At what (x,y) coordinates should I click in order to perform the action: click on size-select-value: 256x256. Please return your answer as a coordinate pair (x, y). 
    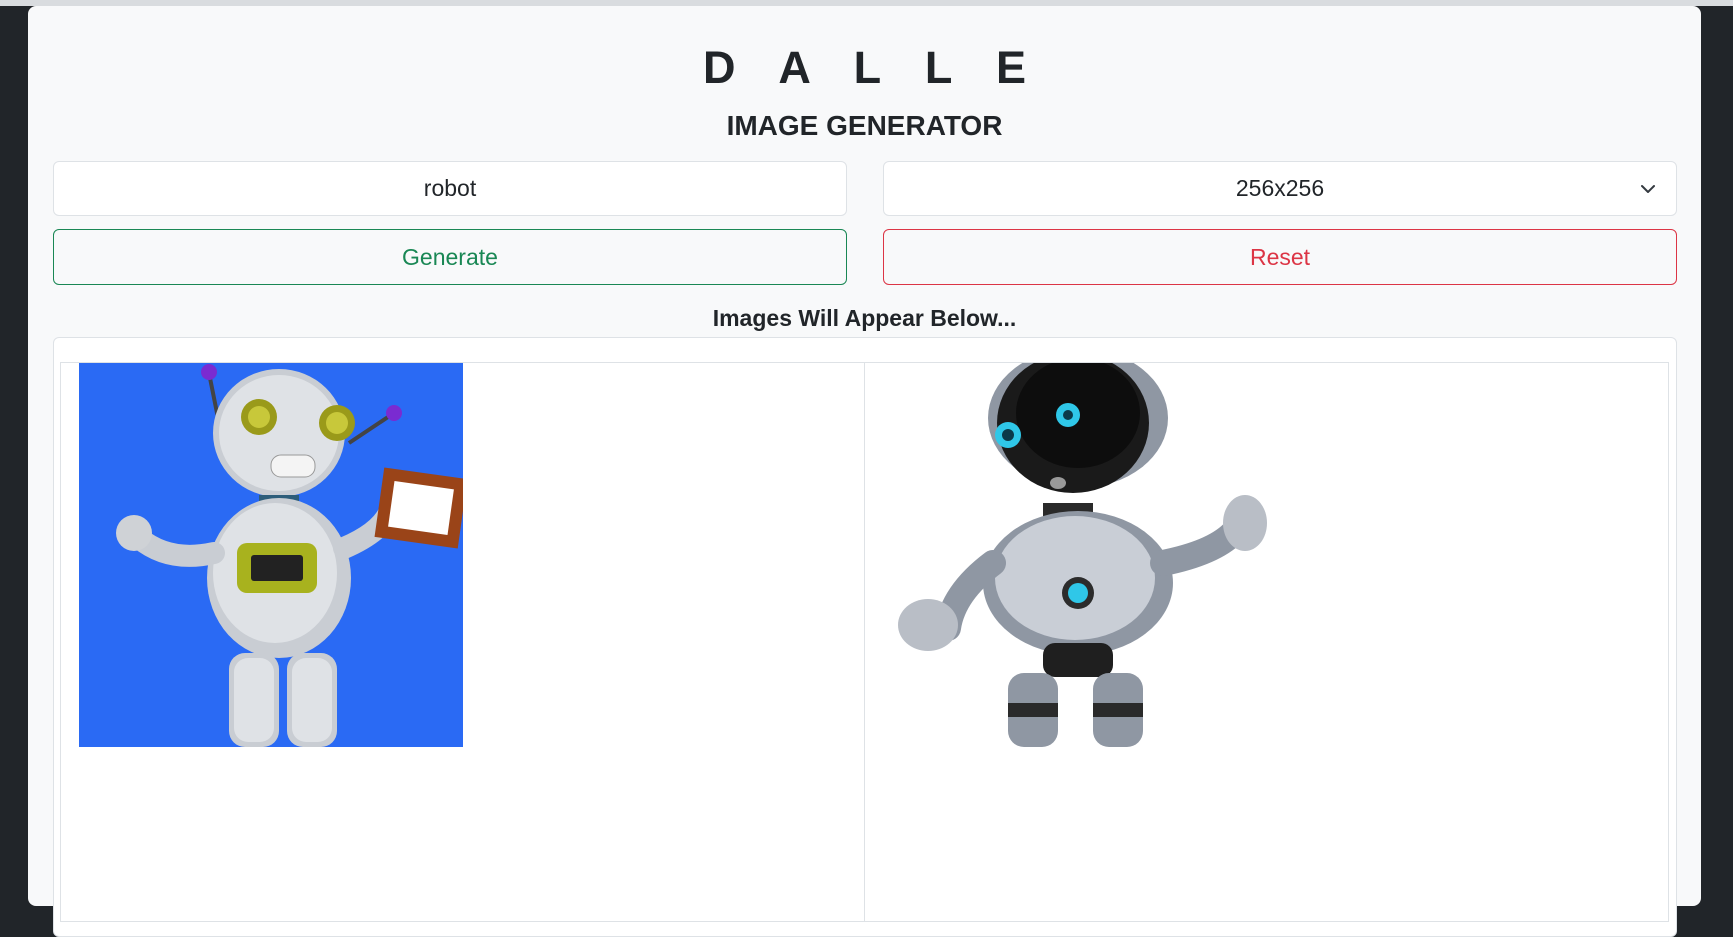
    Looking at the image, I should click on (1280, 188).